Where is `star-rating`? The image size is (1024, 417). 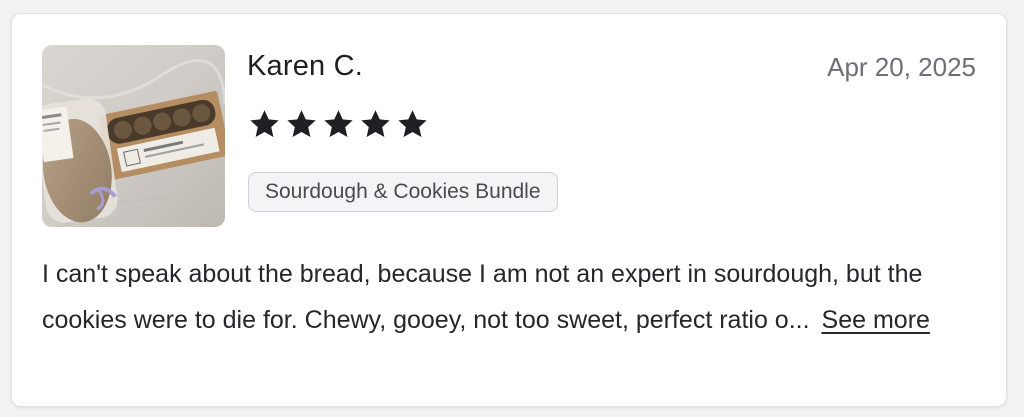
star-rating is located at coordinates (338, 124).